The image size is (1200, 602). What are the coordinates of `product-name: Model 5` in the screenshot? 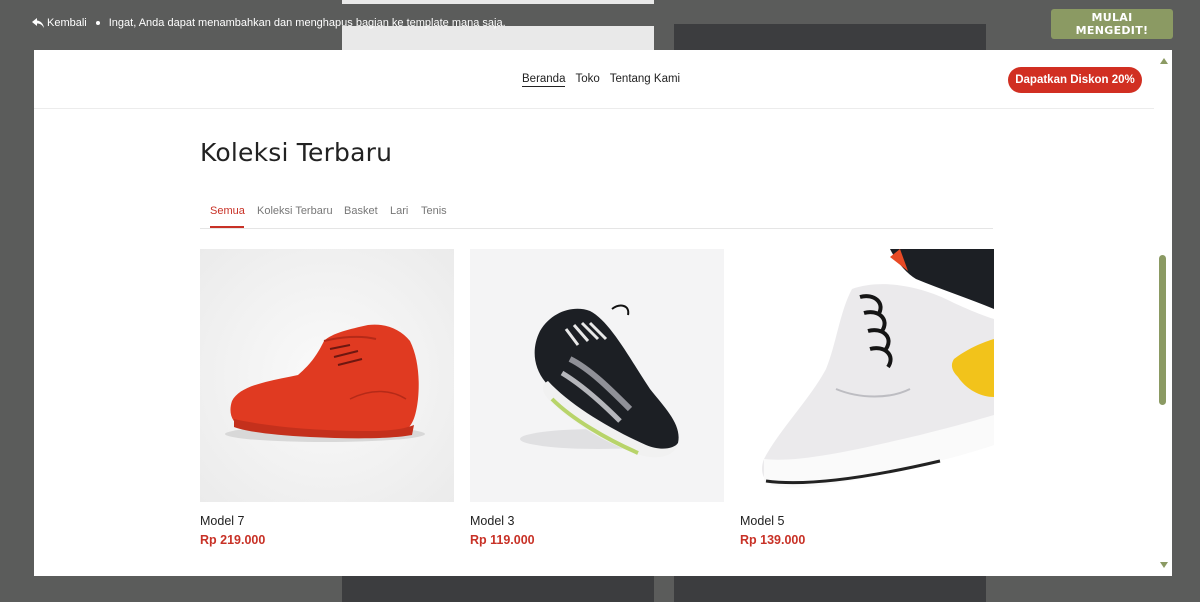 It's located at (762, 521).